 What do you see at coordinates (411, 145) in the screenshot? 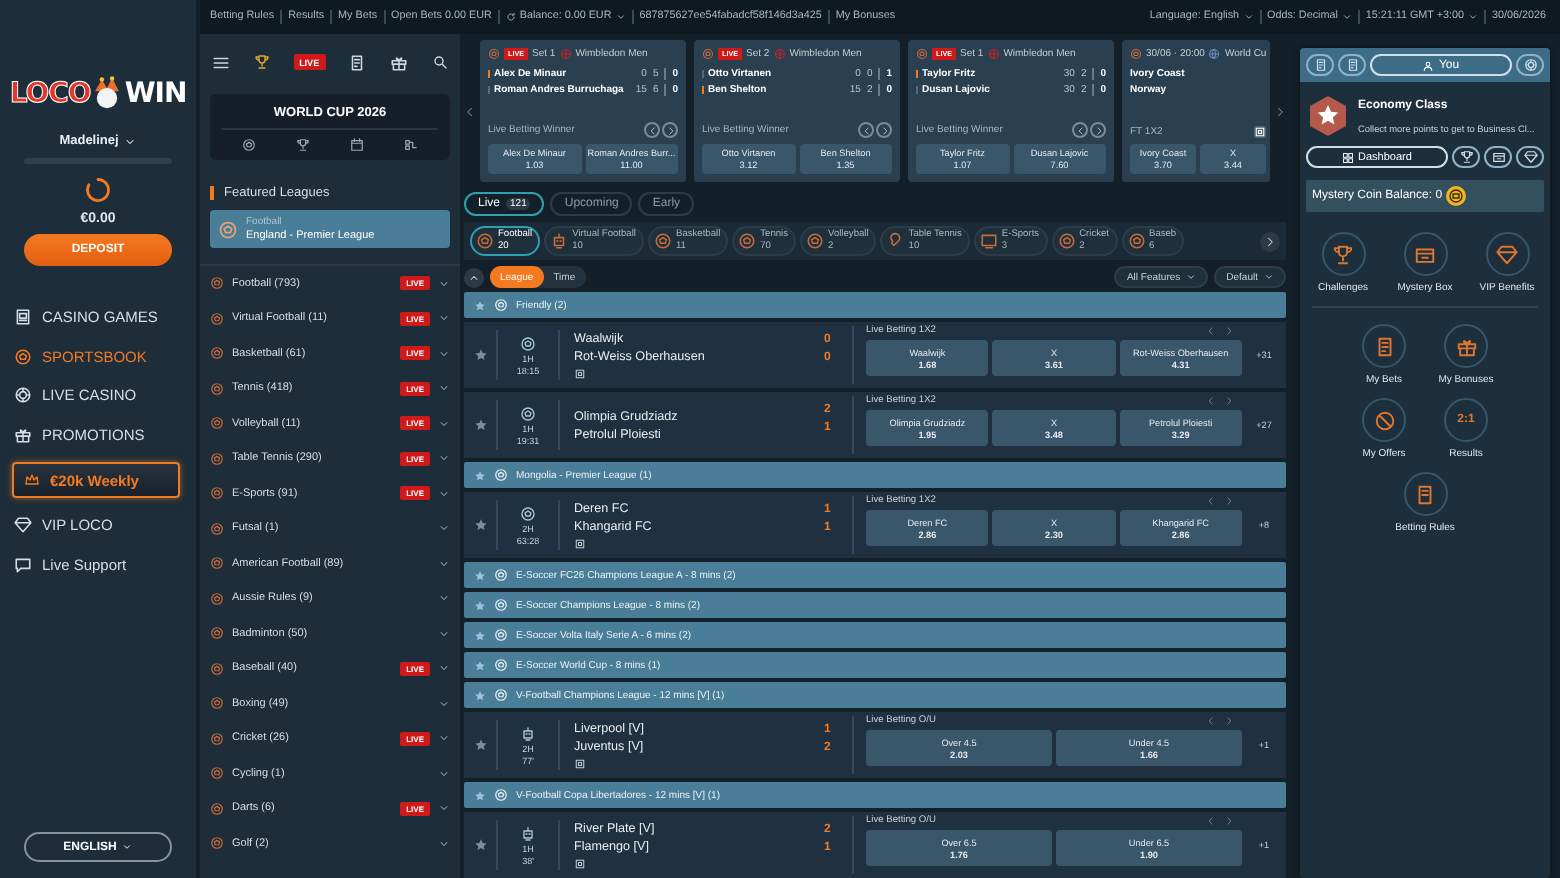
I see `bracket-icon` at bounding box center [411, 145].